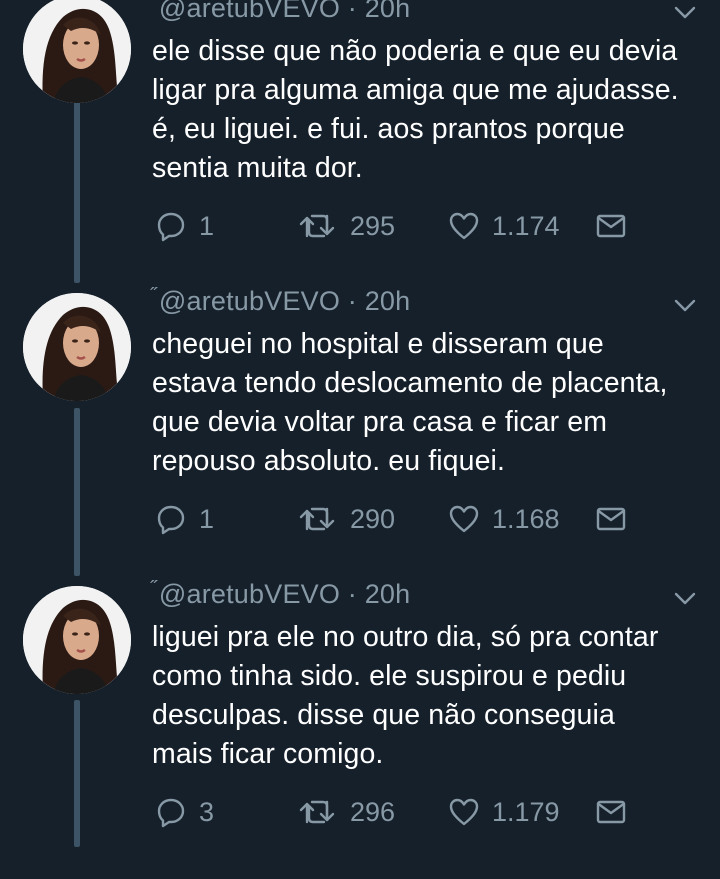 Image resolution: width=720 pixels, height=879 pixels. What do you see at coordinates (328, 461) in the screenshot?
I see `tweet-line: repouso absoluto. eu fiquei.` at bounding box center [328, 461].